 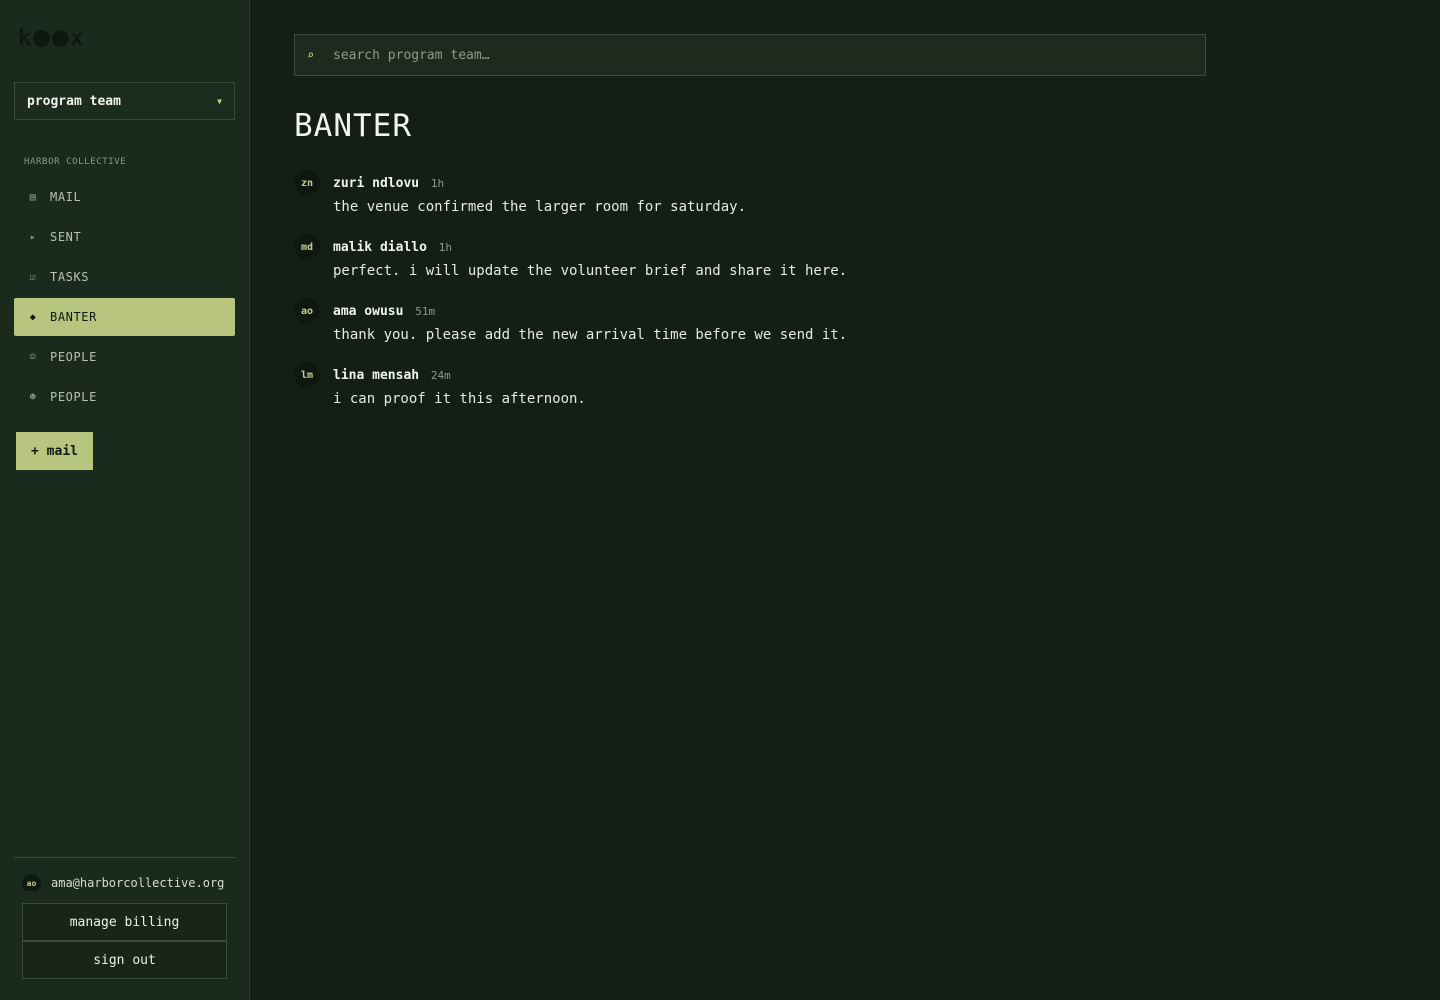 What do you see at coordinates (125, 874) in the screenshot?
I see `account-info: ao ama@harborcollective.org` at bounding box center [125, 874].